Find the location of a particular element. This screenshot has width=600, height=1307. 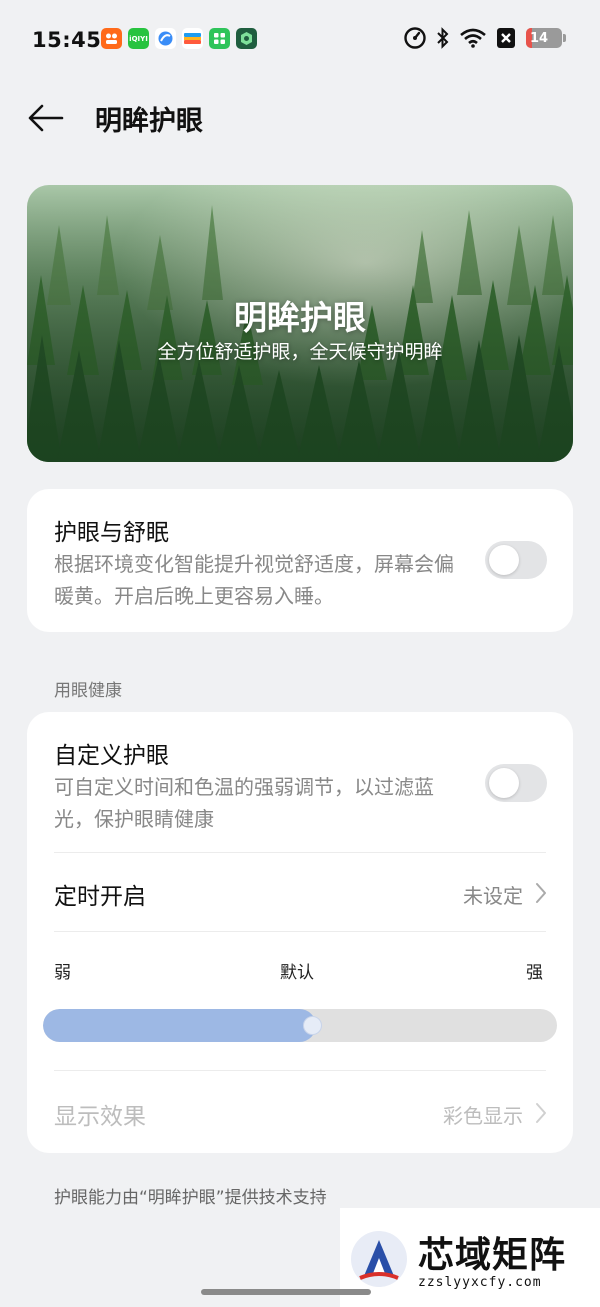

custom-eye-title: 自定义护眼 is located at coordinates (111, 756).